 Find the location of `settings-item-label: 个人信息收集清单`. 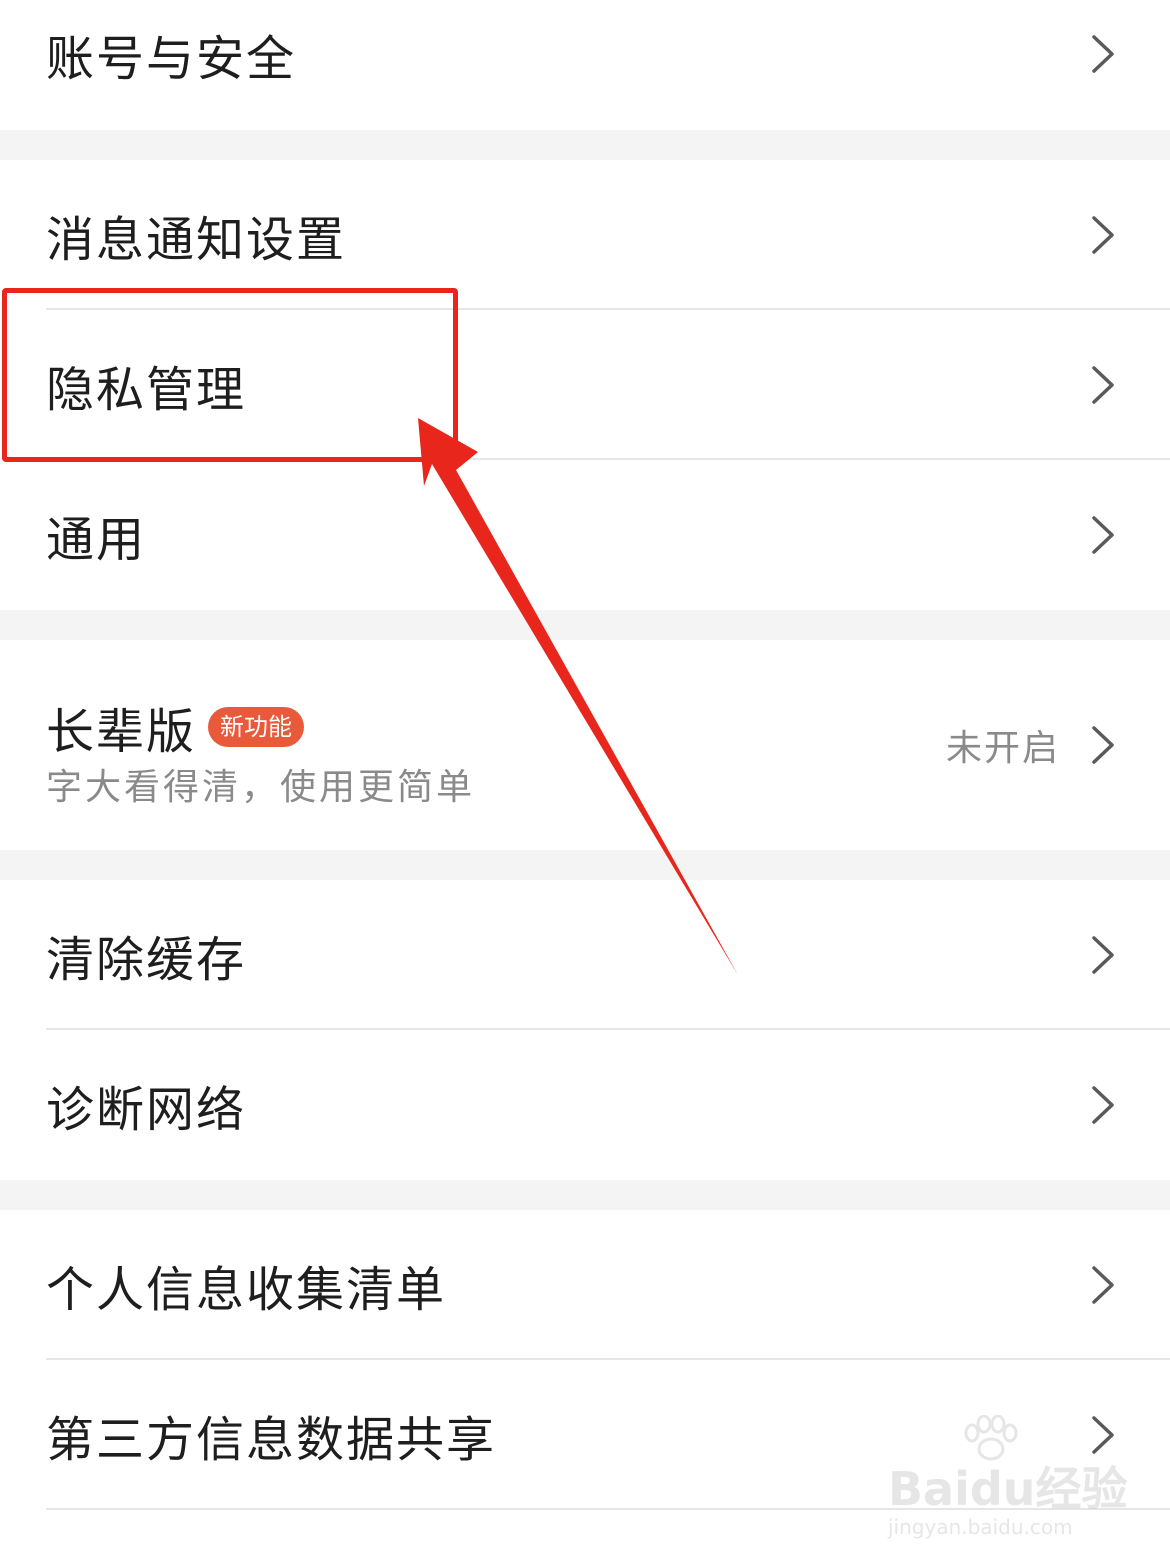

settings-item-label: 个人信息收集清单 is located at coordinates (246, 1290).